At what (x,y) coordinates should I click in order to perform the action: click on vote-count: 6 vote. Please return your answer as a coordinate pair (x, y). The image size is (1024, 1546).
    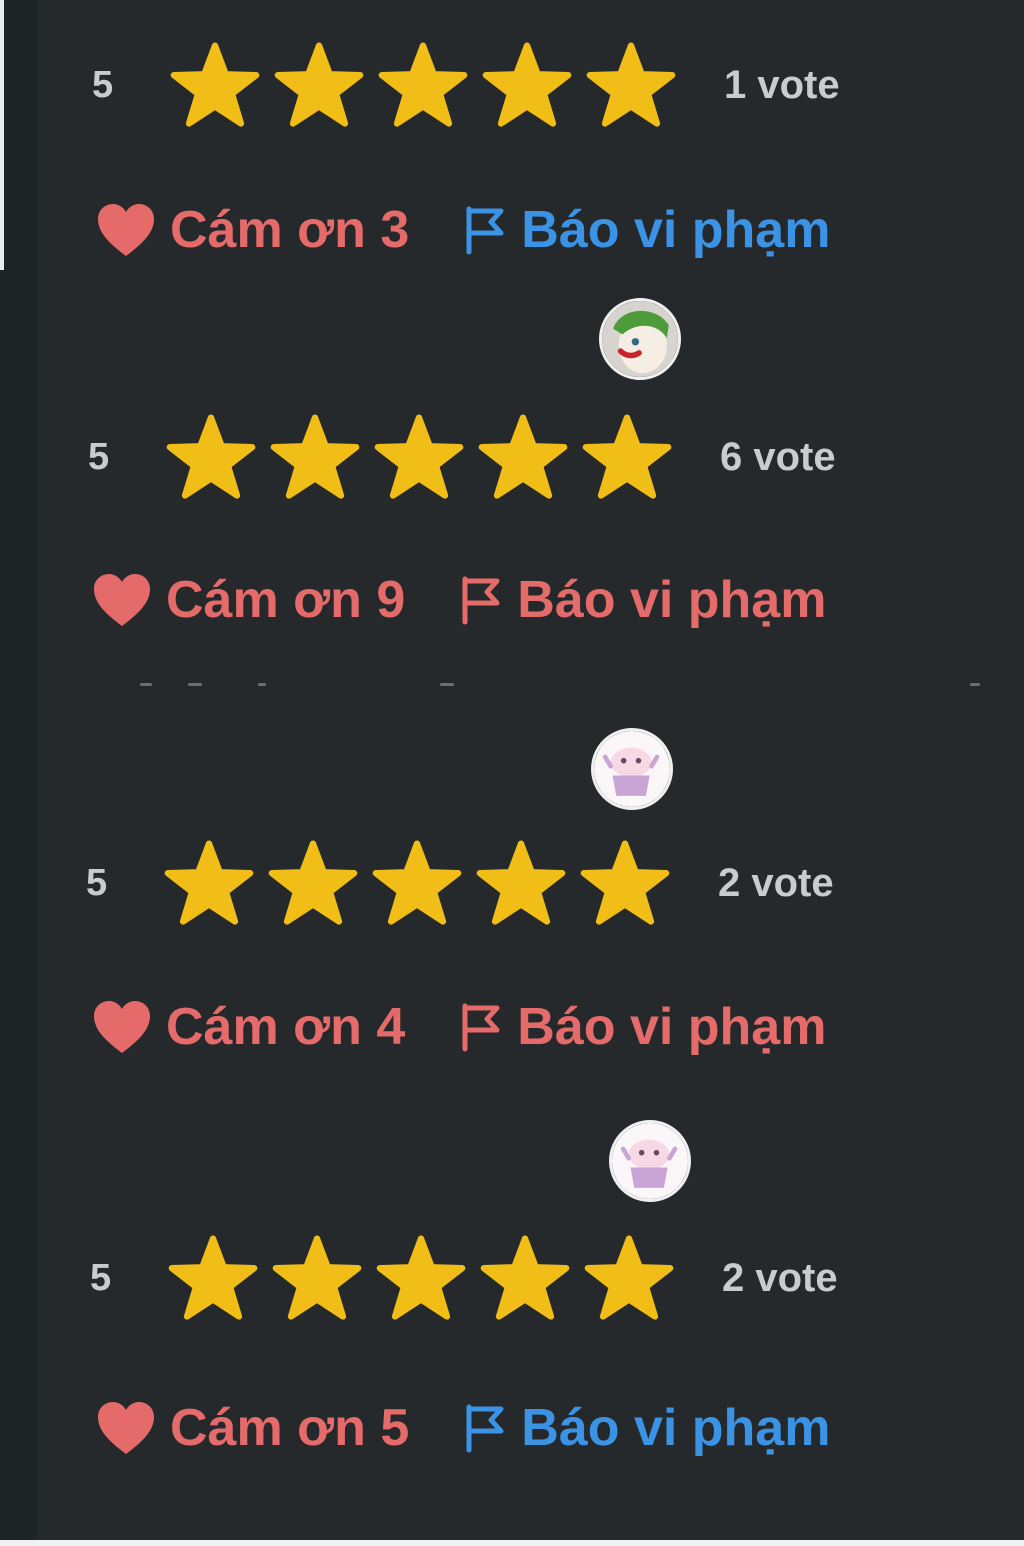
    Looking at the image, I should click on (778, 456).